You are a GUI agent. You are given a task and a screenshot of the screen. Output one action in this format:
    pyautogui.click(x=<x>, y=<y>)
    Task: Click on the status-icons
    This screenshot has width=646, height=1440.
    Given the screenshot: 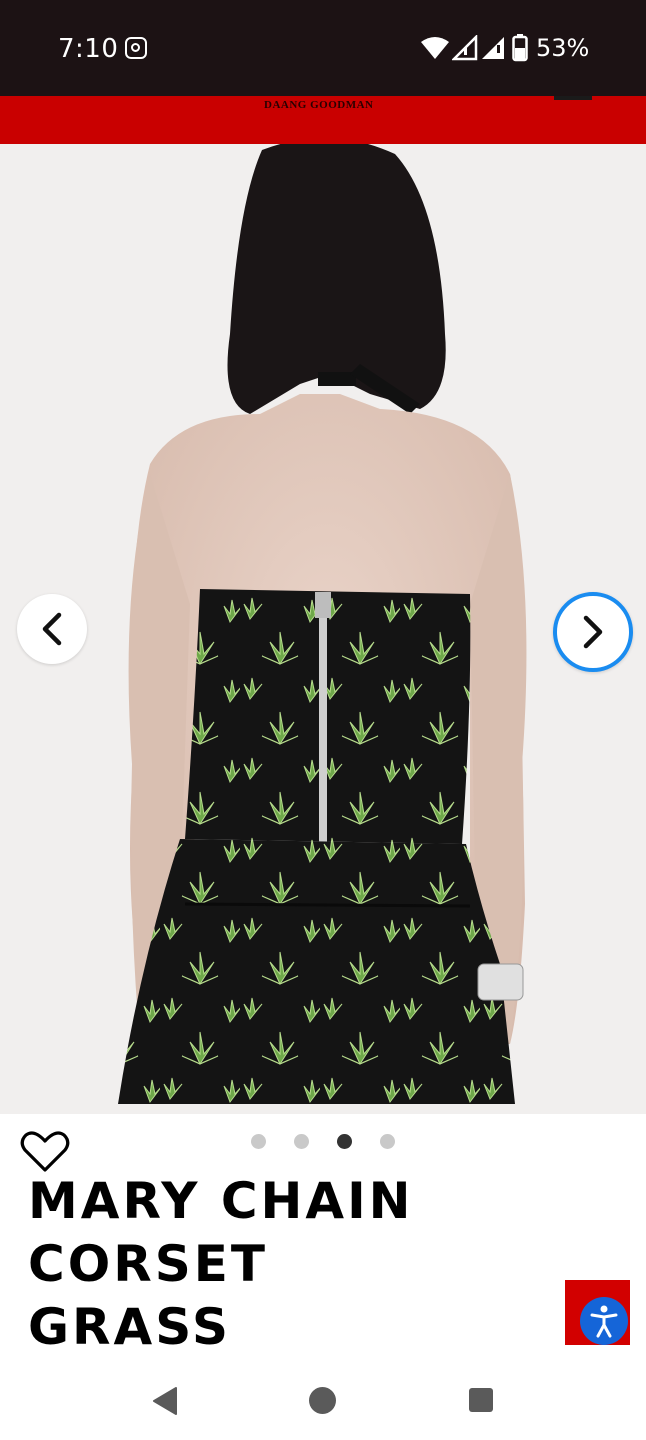 What is the action you would take?
    pyautogui.click(x=474, y=48)
    